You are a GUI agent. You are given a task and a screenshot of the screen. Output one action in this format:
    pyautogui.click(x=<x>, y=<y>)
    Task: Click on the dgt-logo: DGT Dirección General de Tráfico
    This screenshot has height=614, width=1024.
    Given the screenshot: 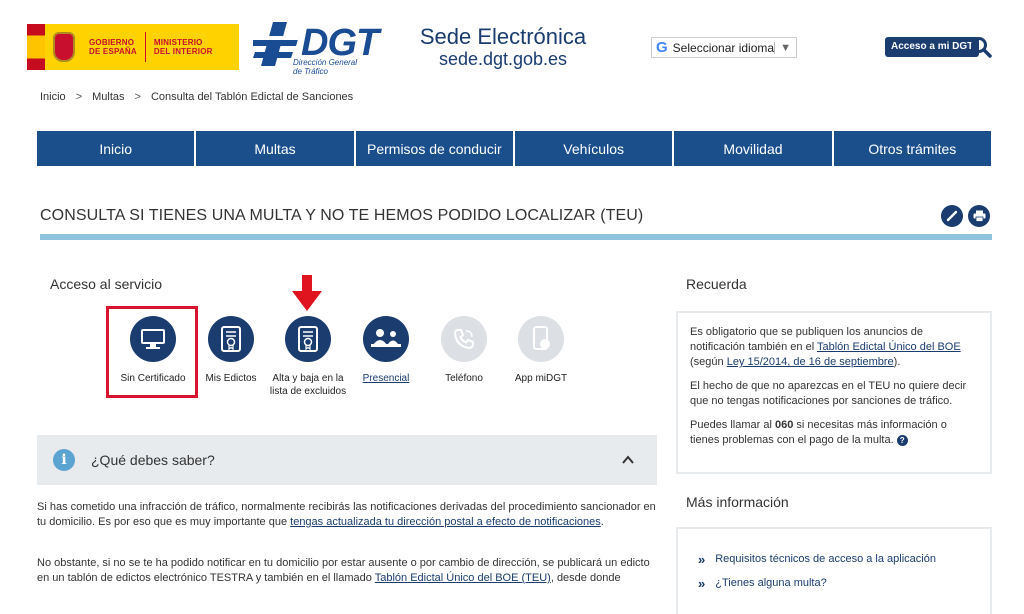 What is the action you would take?
    pyautogui.click(x=316, y=50)
    